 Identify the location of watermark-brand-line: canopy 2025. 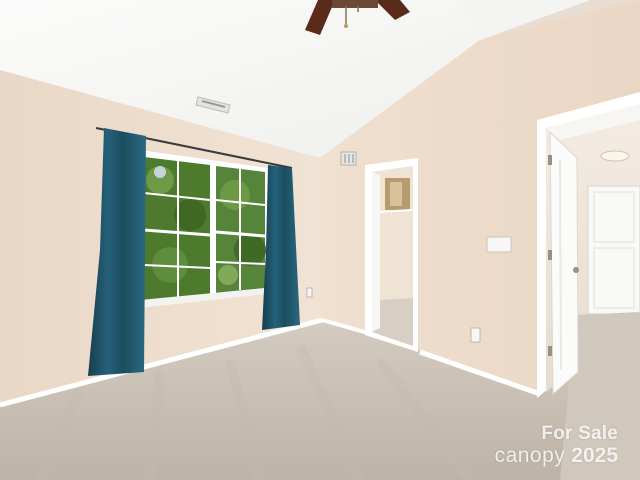
(556, 455).